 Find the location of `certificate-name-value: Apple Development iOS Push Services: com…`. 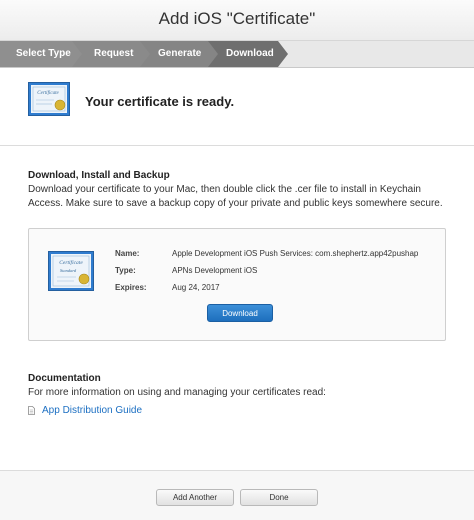

certificate-name-value: Apple Development iOS Push Services: com… is located at coordinates (295, 253).